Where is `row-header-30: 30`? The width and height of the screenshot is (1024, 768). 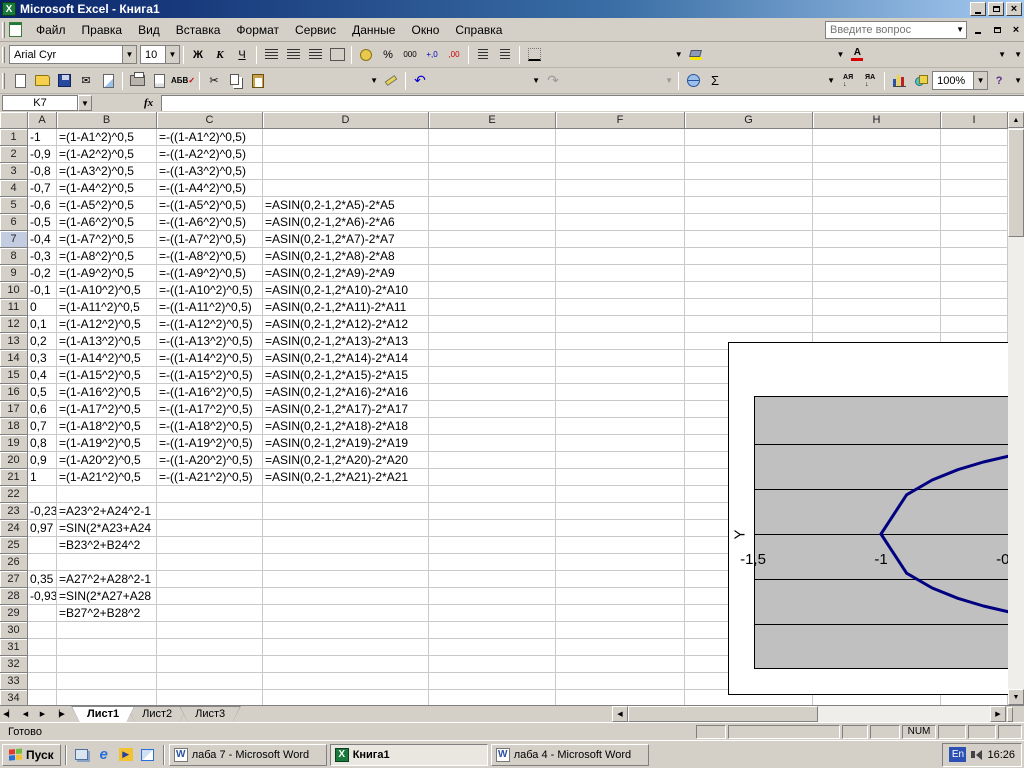 row-header-30: 30 is located at coordinates (14, 630).